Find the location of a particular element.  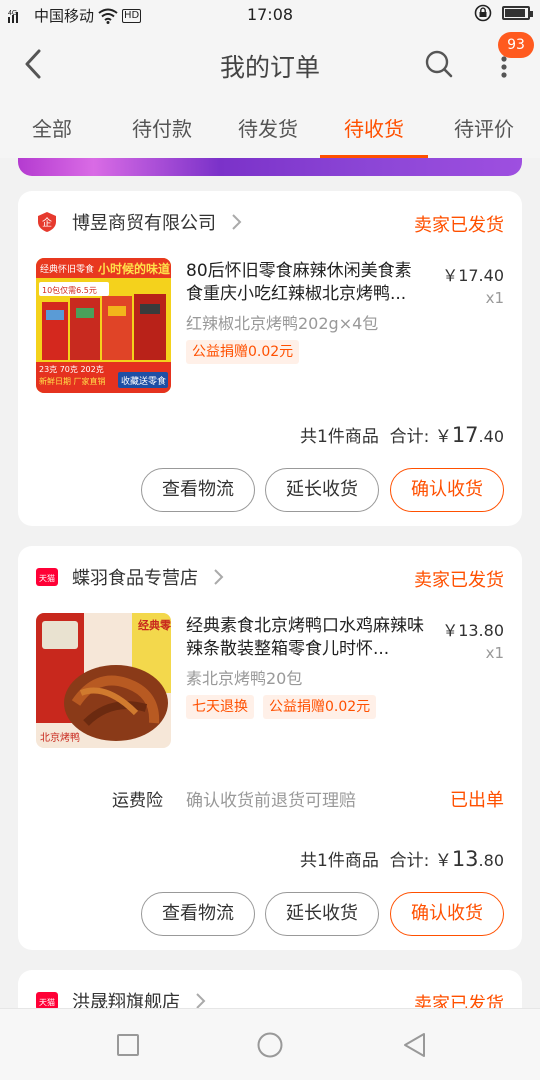

shipping-insurance-row: 运费险 确认收货前退货可理赔 已出单 is located at coordinates (270, 800).